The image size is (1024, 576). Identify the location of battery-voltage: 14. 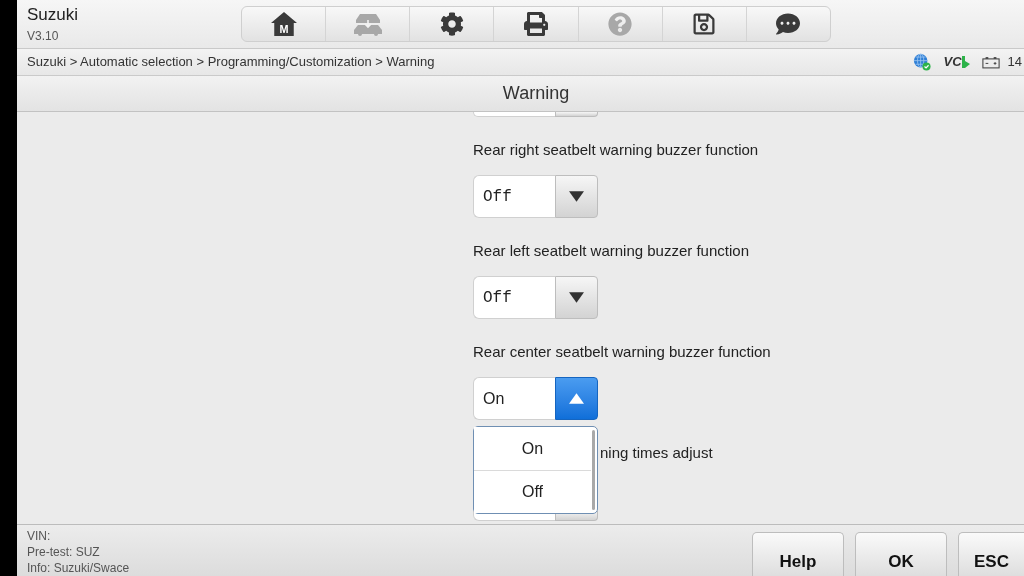
(1014, 62).